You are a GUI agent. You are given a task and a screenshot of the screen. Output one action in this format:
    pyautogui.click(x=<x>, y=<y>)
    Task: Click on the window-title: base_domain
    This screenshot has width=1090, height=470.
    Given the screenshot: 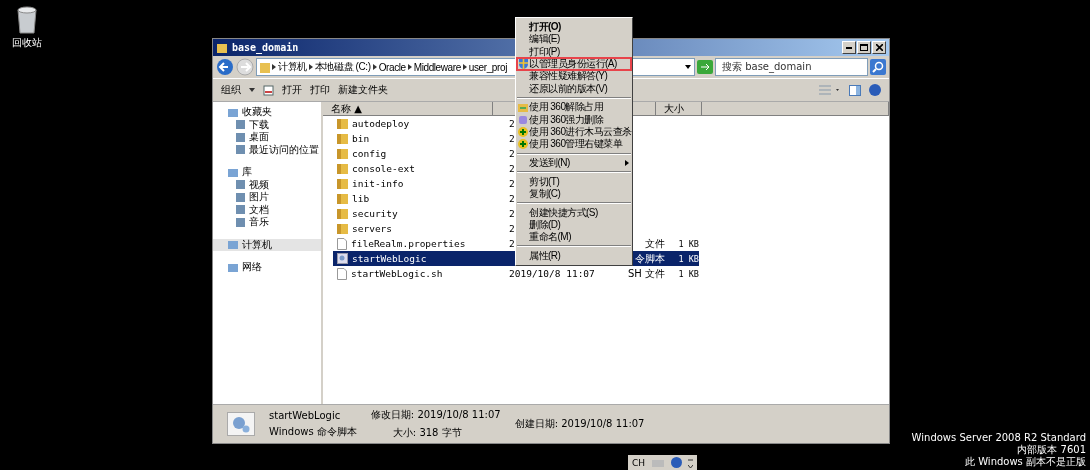 What is the action you would take?
    pyautogui.click(x=265, y=47)
    